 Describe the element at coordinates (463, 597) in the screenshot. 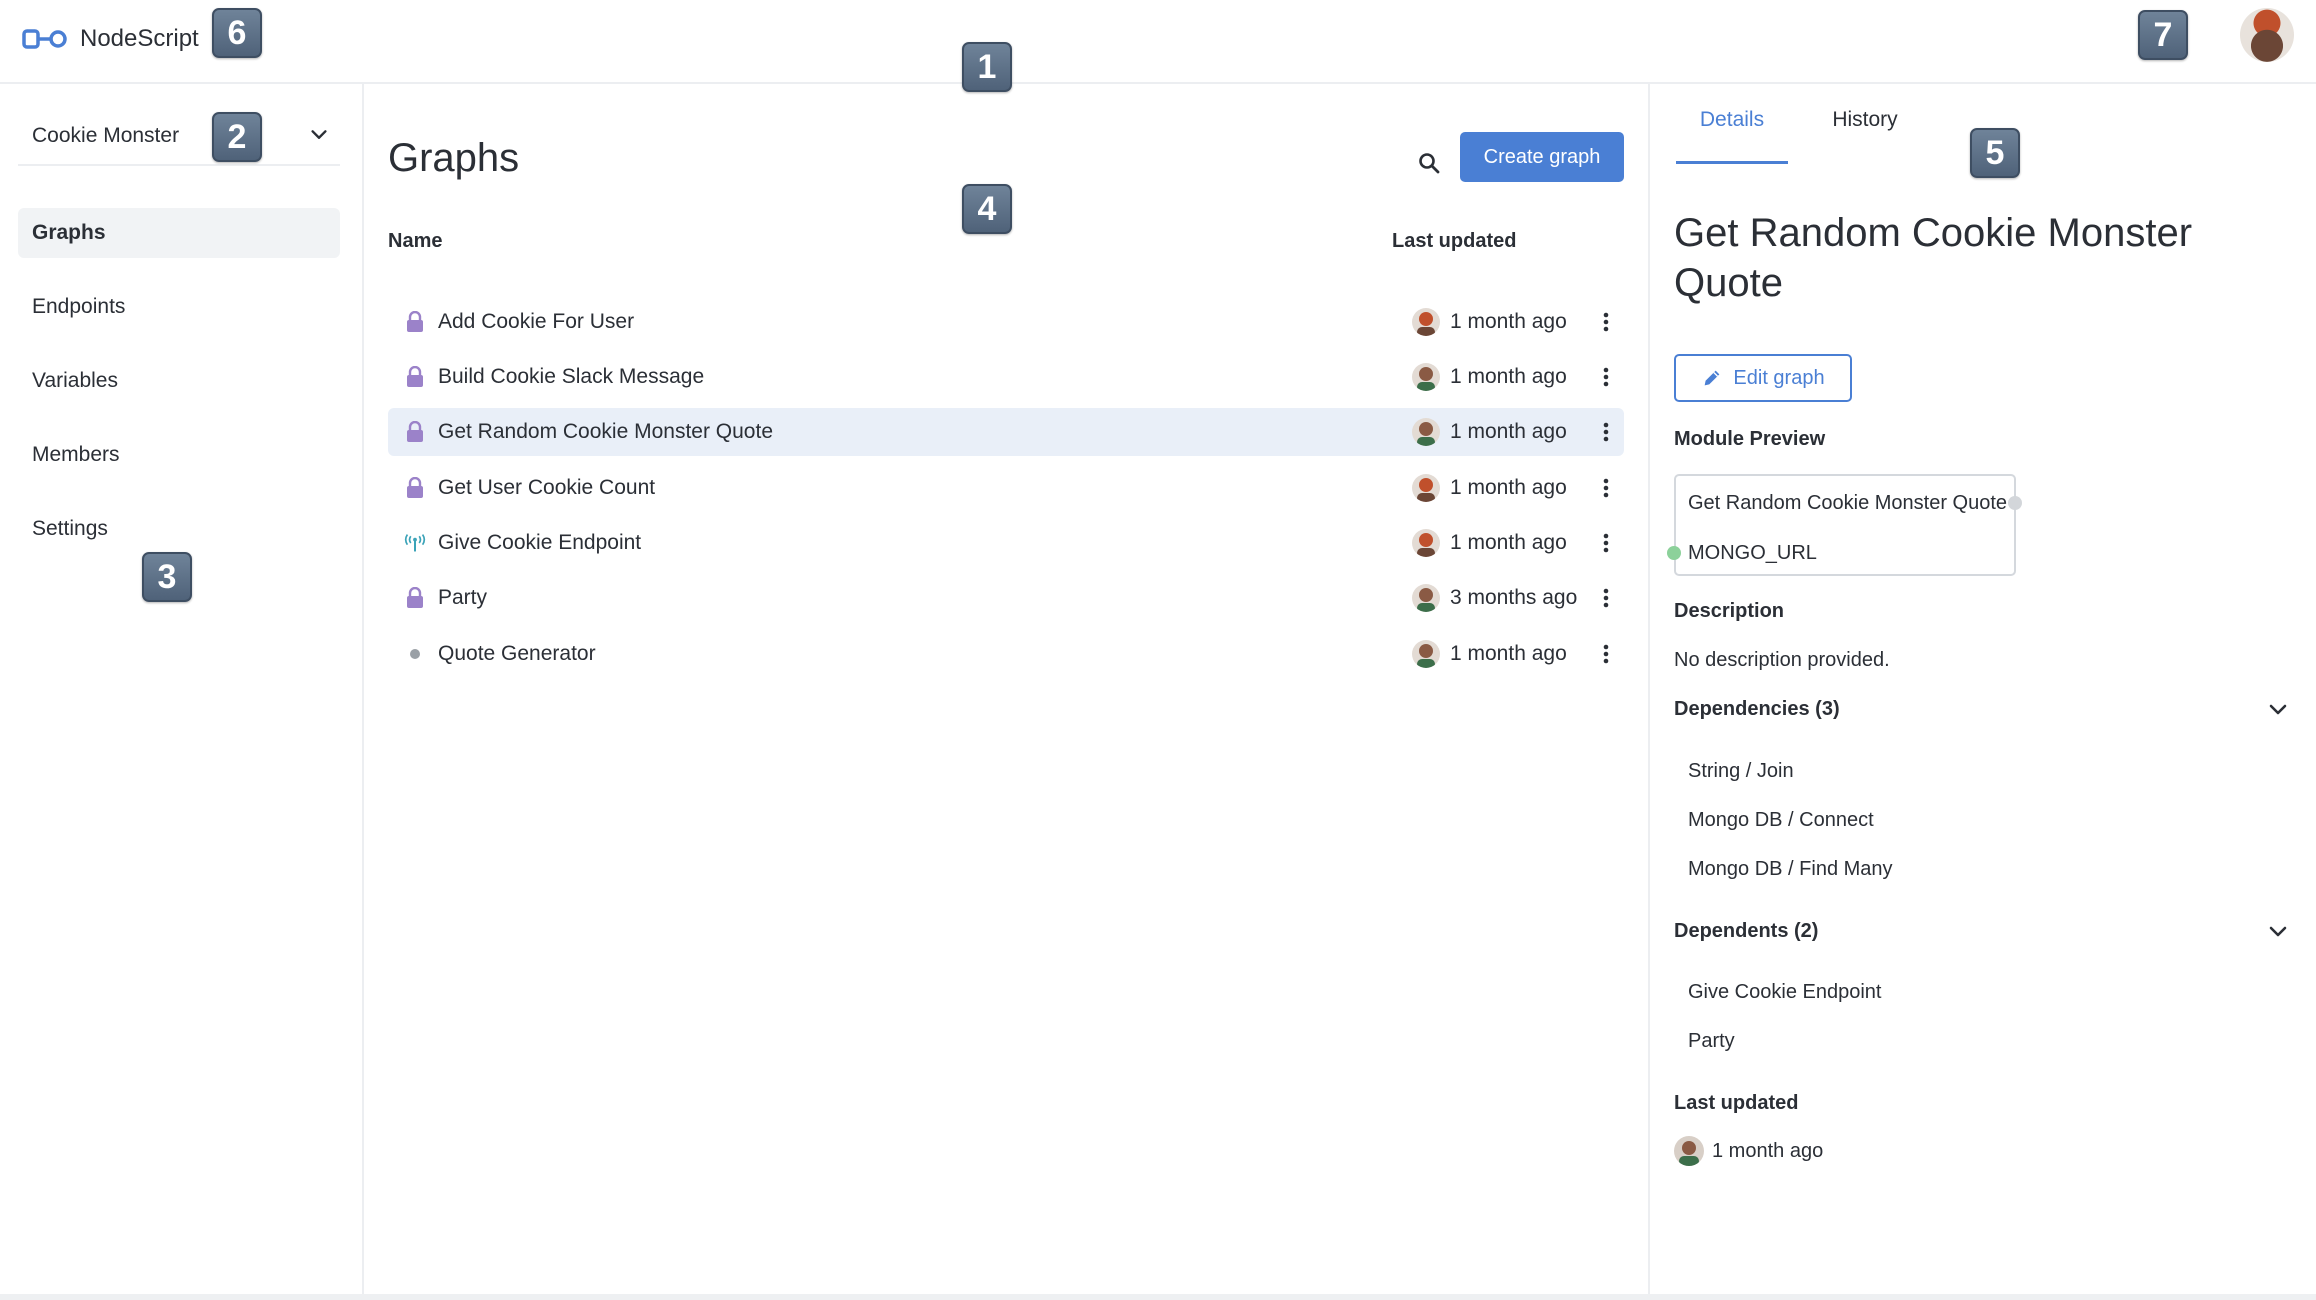

I see `graph-name: Party` at that location.